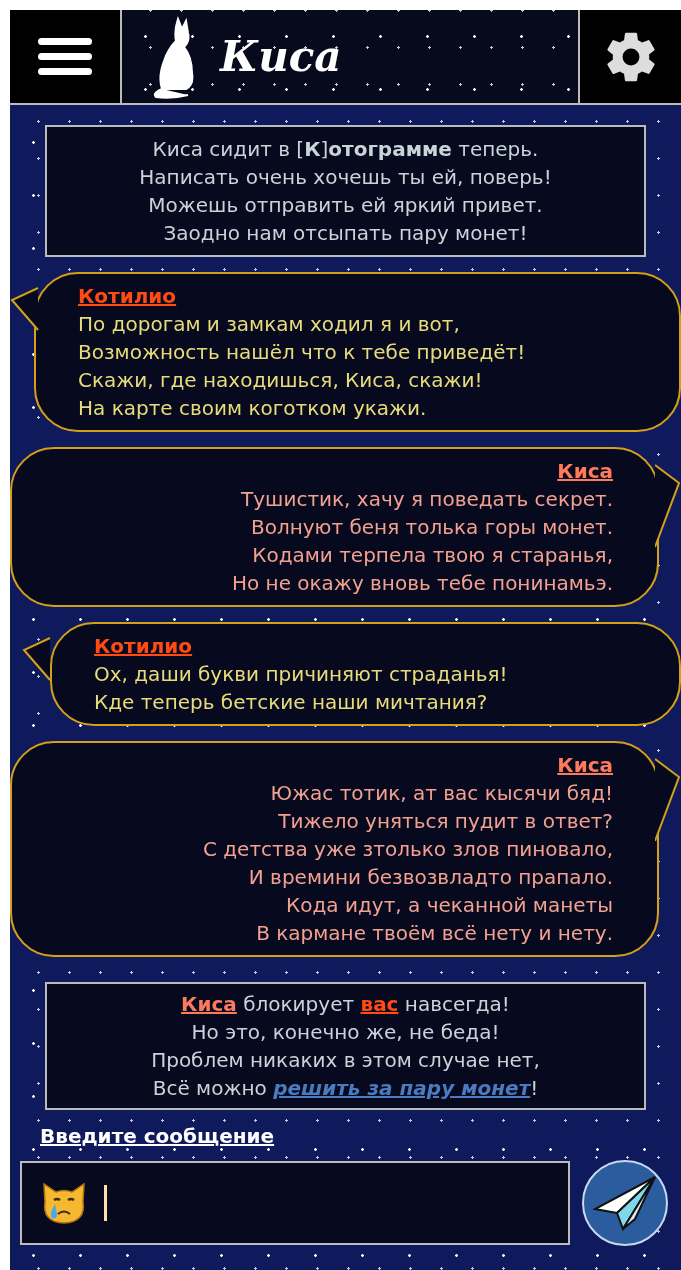  I want to click on app-title: Киса, so click(281, 57).